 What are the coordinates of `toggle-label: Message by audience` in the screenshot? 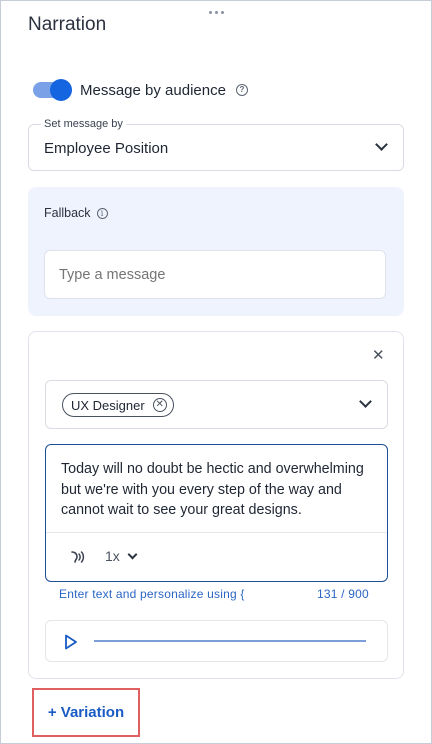 It's located at (153, 90).